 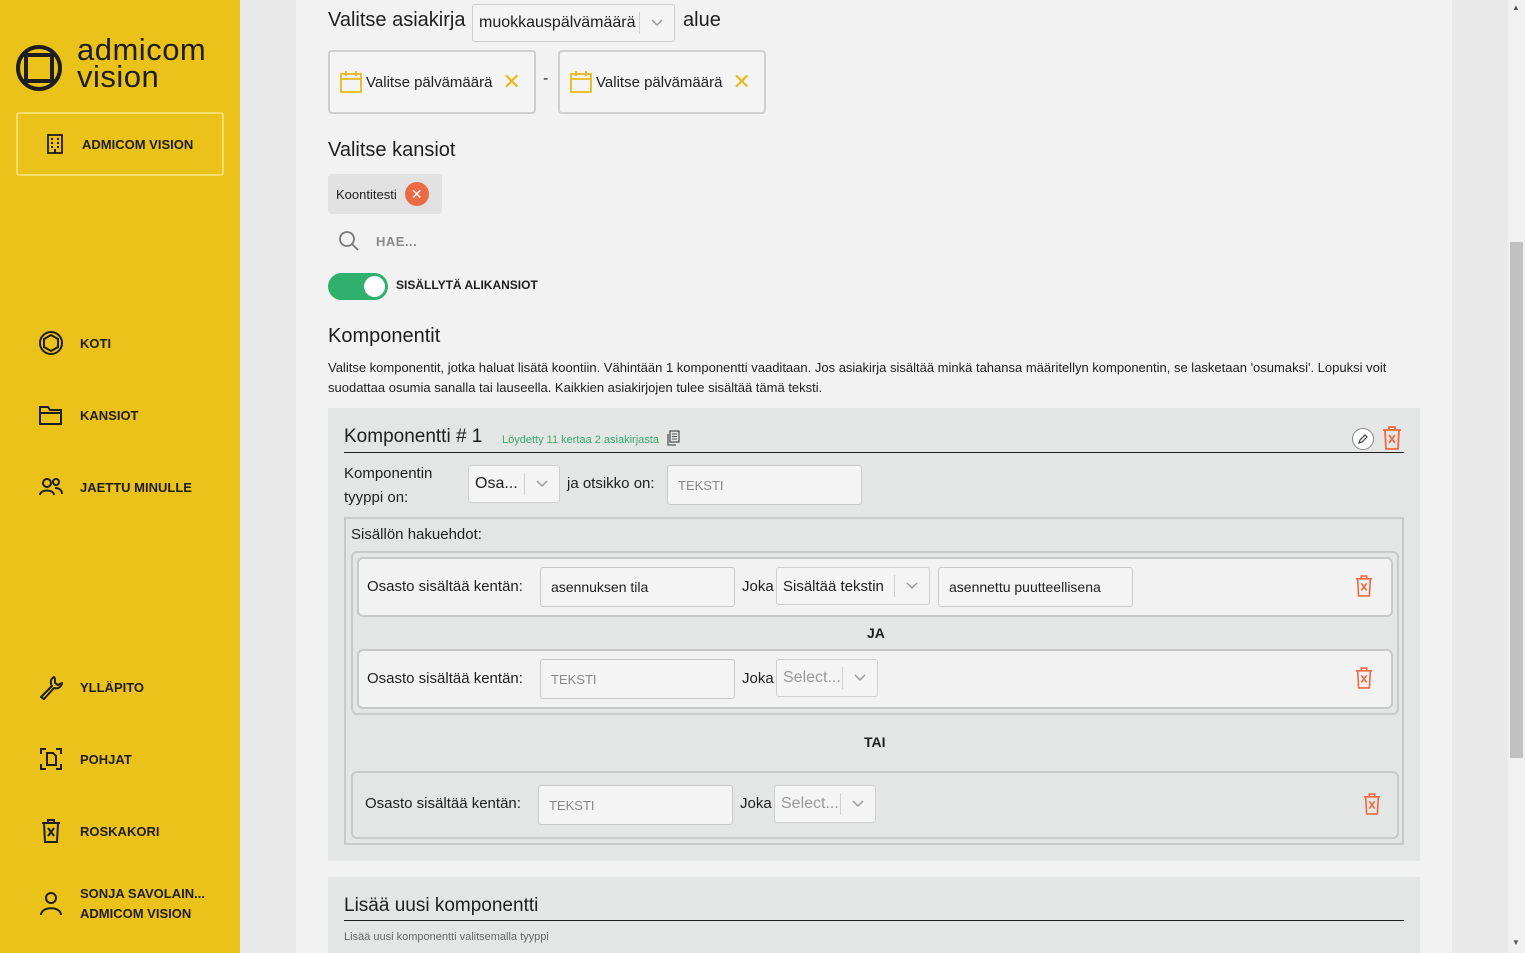 I want to click on copy-icon, so click(x=673, y=438).